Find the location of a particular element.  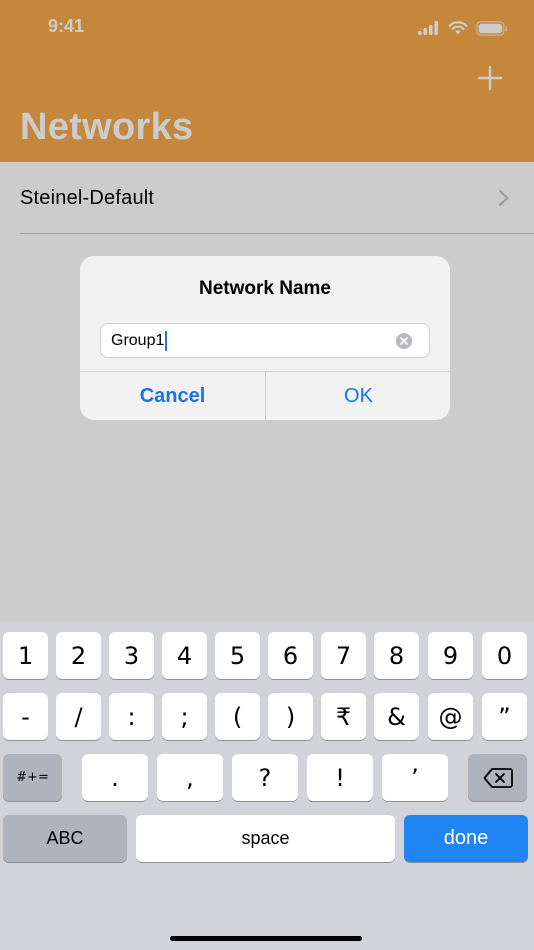

key-more-symbols: #+= is located at coordinates (32, 777).